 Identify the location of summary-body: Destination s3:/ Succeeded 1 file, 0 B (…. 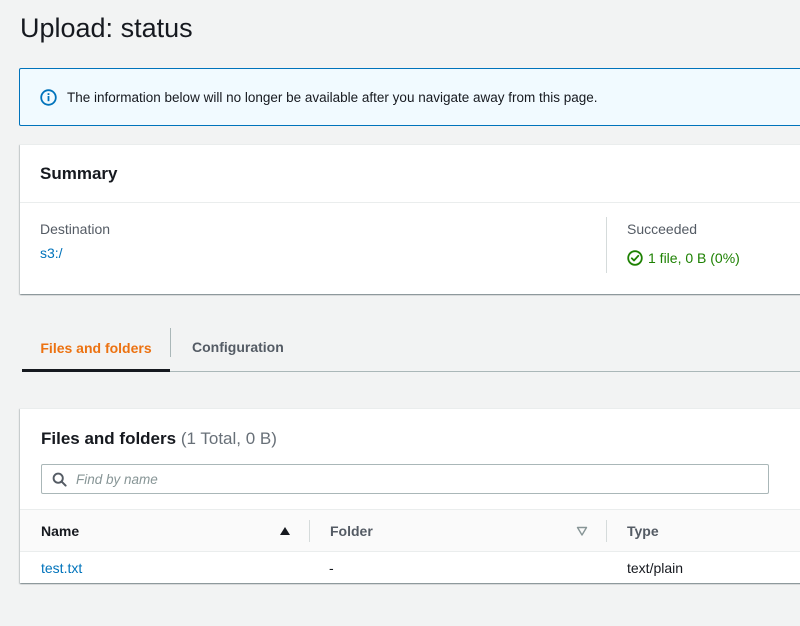
(410, 248).